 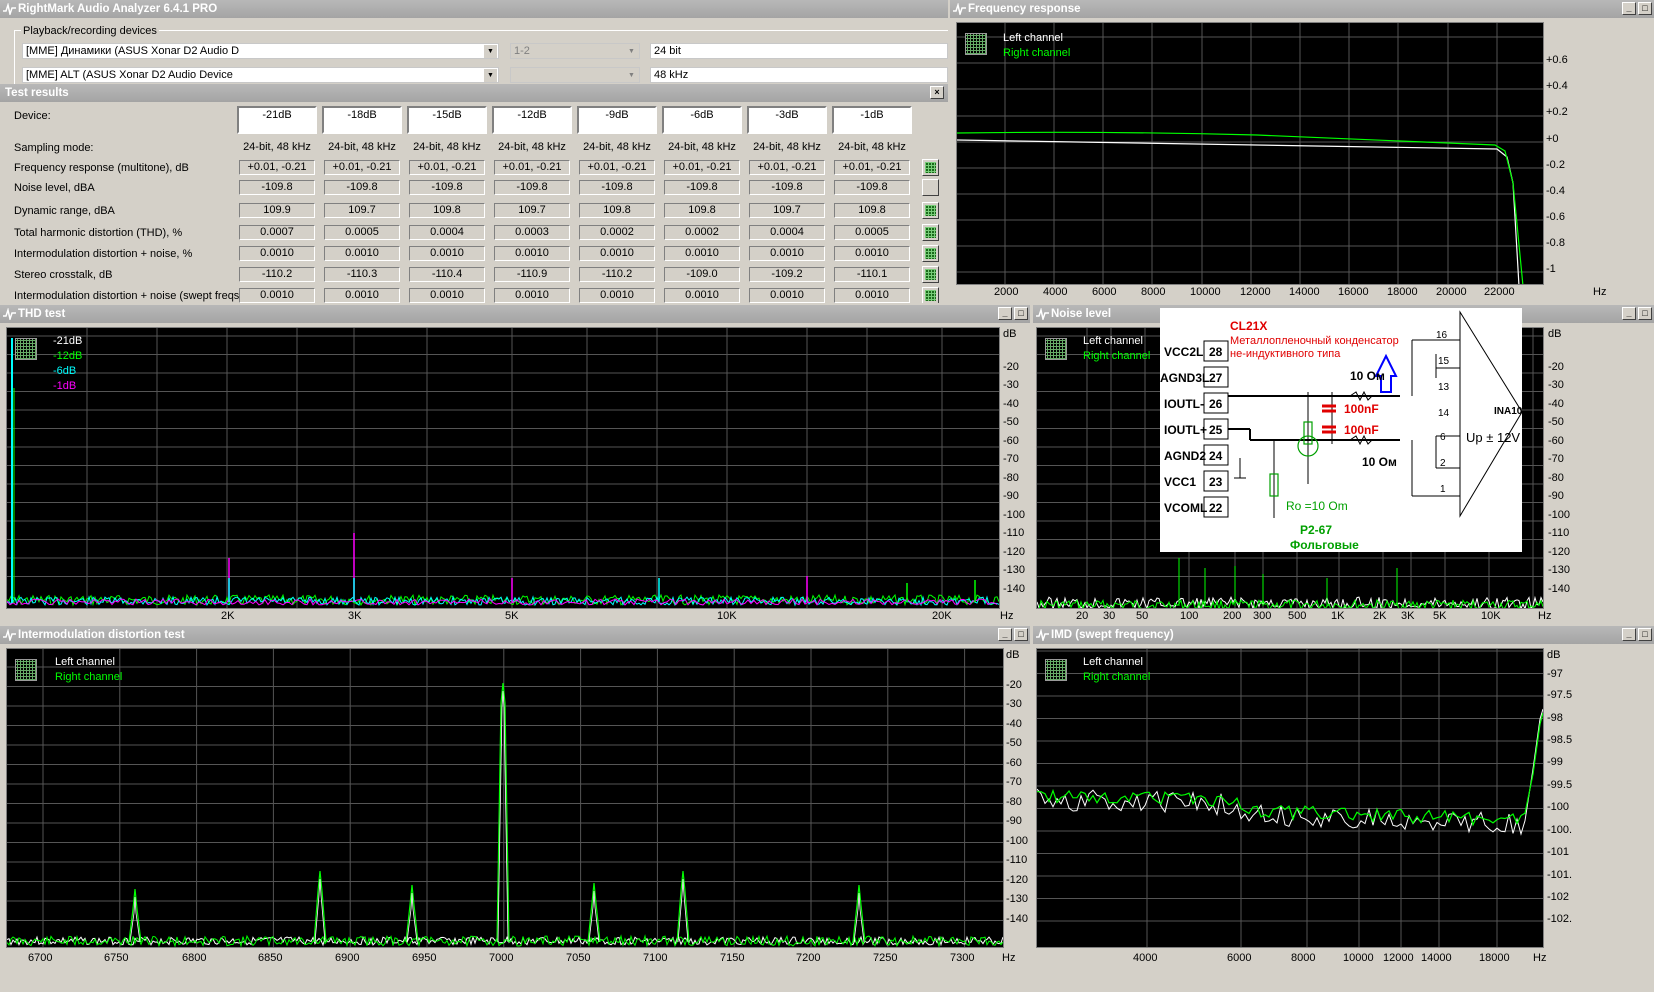 What do you see at coordinates (655, 958) in the screenshot?
I see `x-tick-label: 7100` at bounding box center [655, 958].